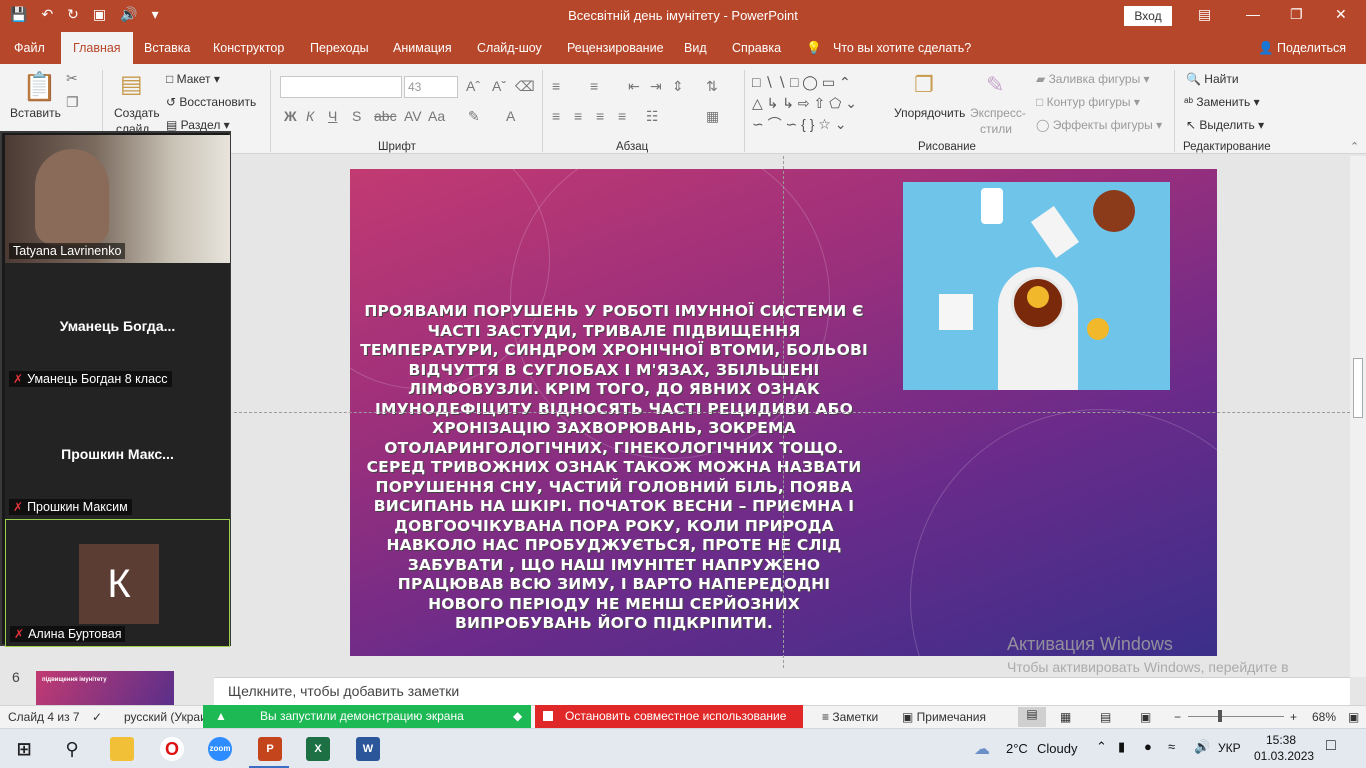 The width and height of the screenshot is (1366, 768). I want to click on tray-expand-icon: ⌃, so click(1101, 747).